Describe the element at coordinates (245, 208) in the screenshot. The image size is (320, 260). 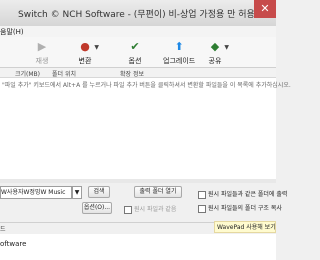
I see `copy-folder-structure-label: 원시 파일들의 폴더 구조 복사` at that location.